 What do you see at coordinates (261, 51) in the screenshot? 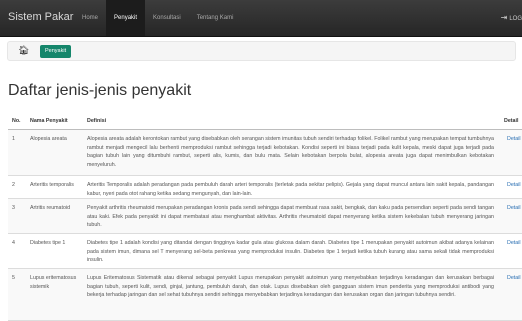
I see `breadcrumb: 🏠︎ Penyakit` at bounding box center [261, 51].